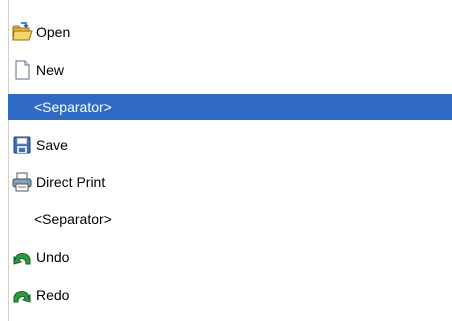 The image size is (452, 321). What do you see at coordinates (50, 70) in the screenshot?
I see `list-item-label: New` at bounding box center [50, 70].